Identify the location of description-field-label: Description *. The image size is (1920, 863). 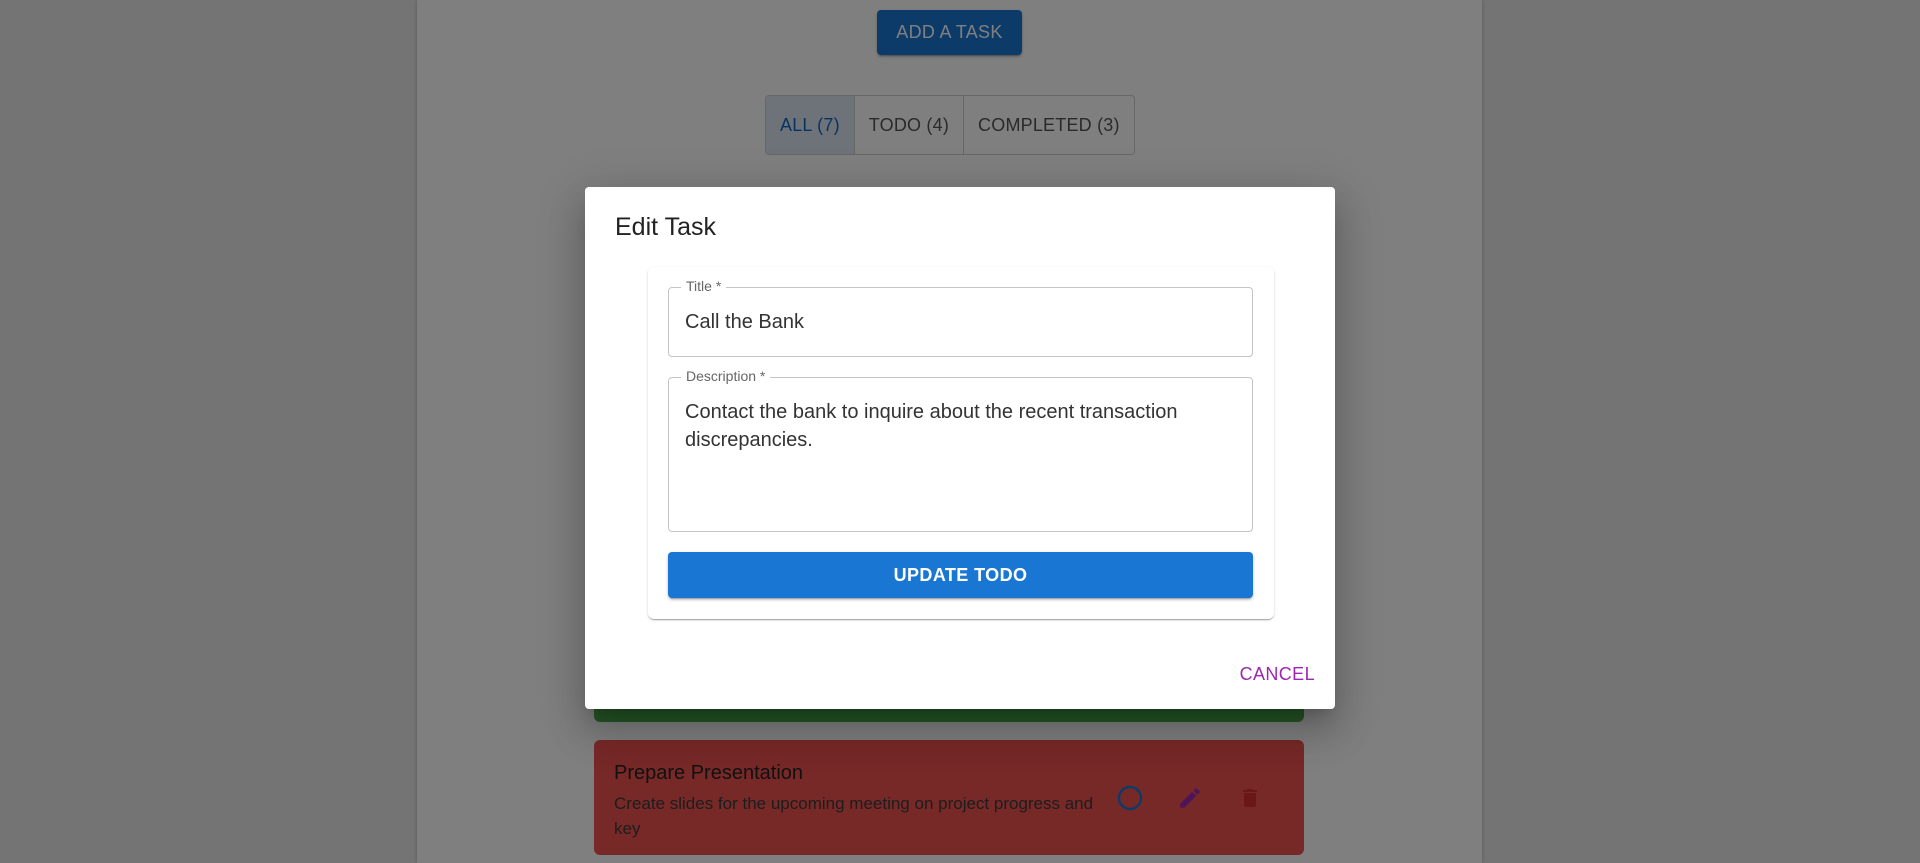
(726, 376).